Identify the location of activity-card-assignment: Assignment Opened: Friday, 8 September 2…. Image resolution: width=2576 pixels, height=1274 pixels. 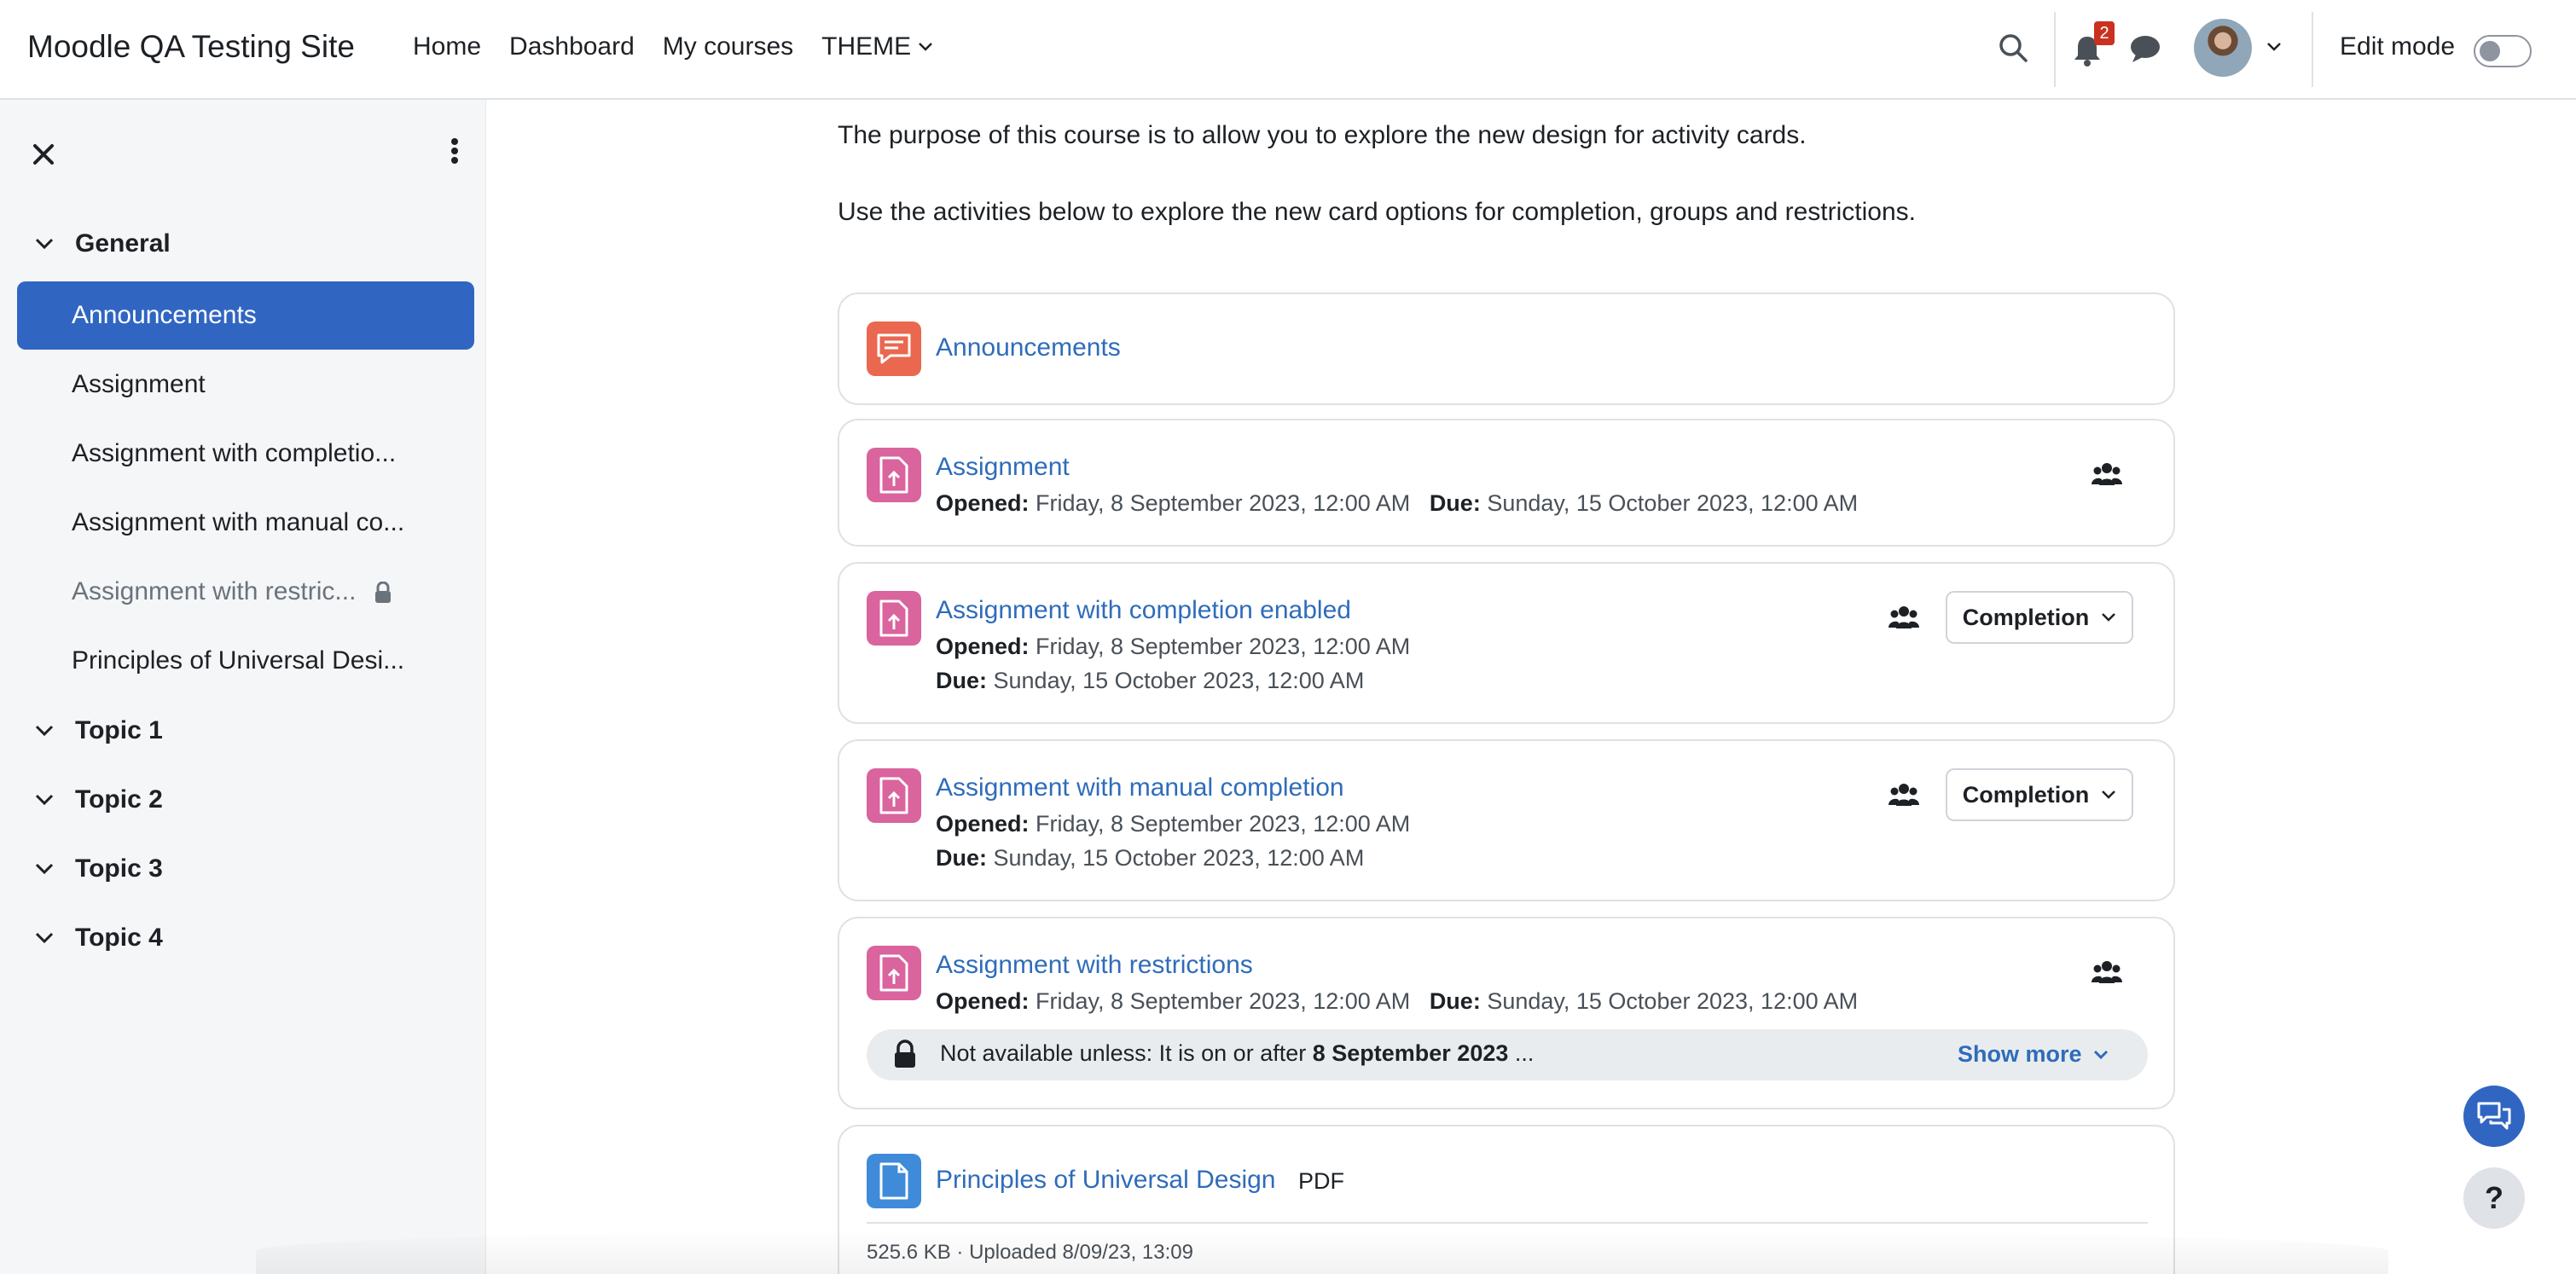
(1506, 483).